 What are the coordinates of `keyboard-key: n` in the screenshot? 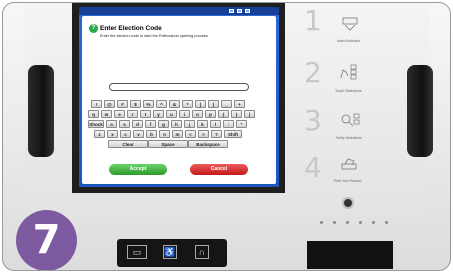 It's located at (164, 134).